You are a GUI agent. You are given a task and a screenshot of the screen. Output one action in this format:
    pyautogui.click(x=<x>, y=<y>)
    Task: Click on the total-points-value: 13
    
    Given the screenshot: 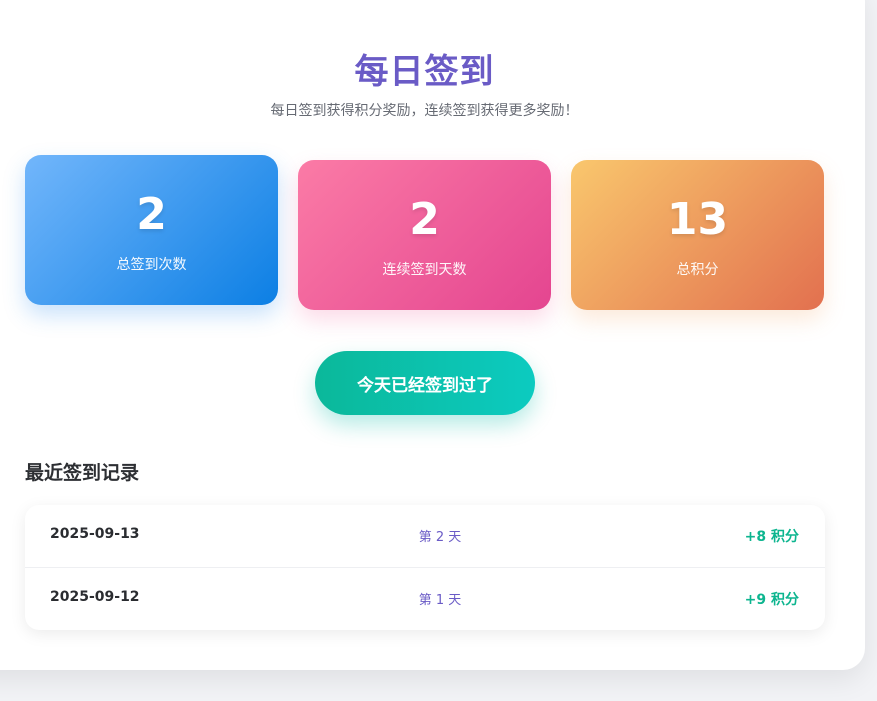 What is the action you would take?
    pyautogui.click(x=697, y=219)
    